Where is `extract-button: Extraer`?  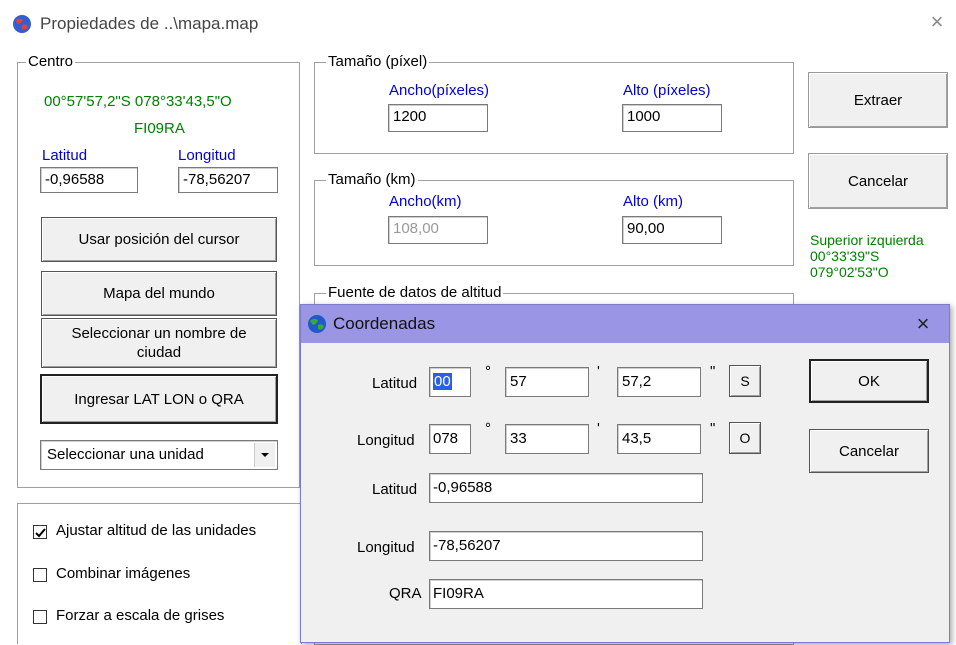
extract-button: Extraer is located at coordinates (878, 100).